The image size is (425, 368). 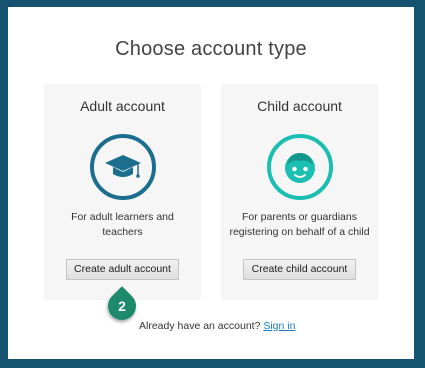 What do you see at coordinates (211, 49) in the screenshot?
I see `page-title: Choose account type` at bounding box center [211, 49].